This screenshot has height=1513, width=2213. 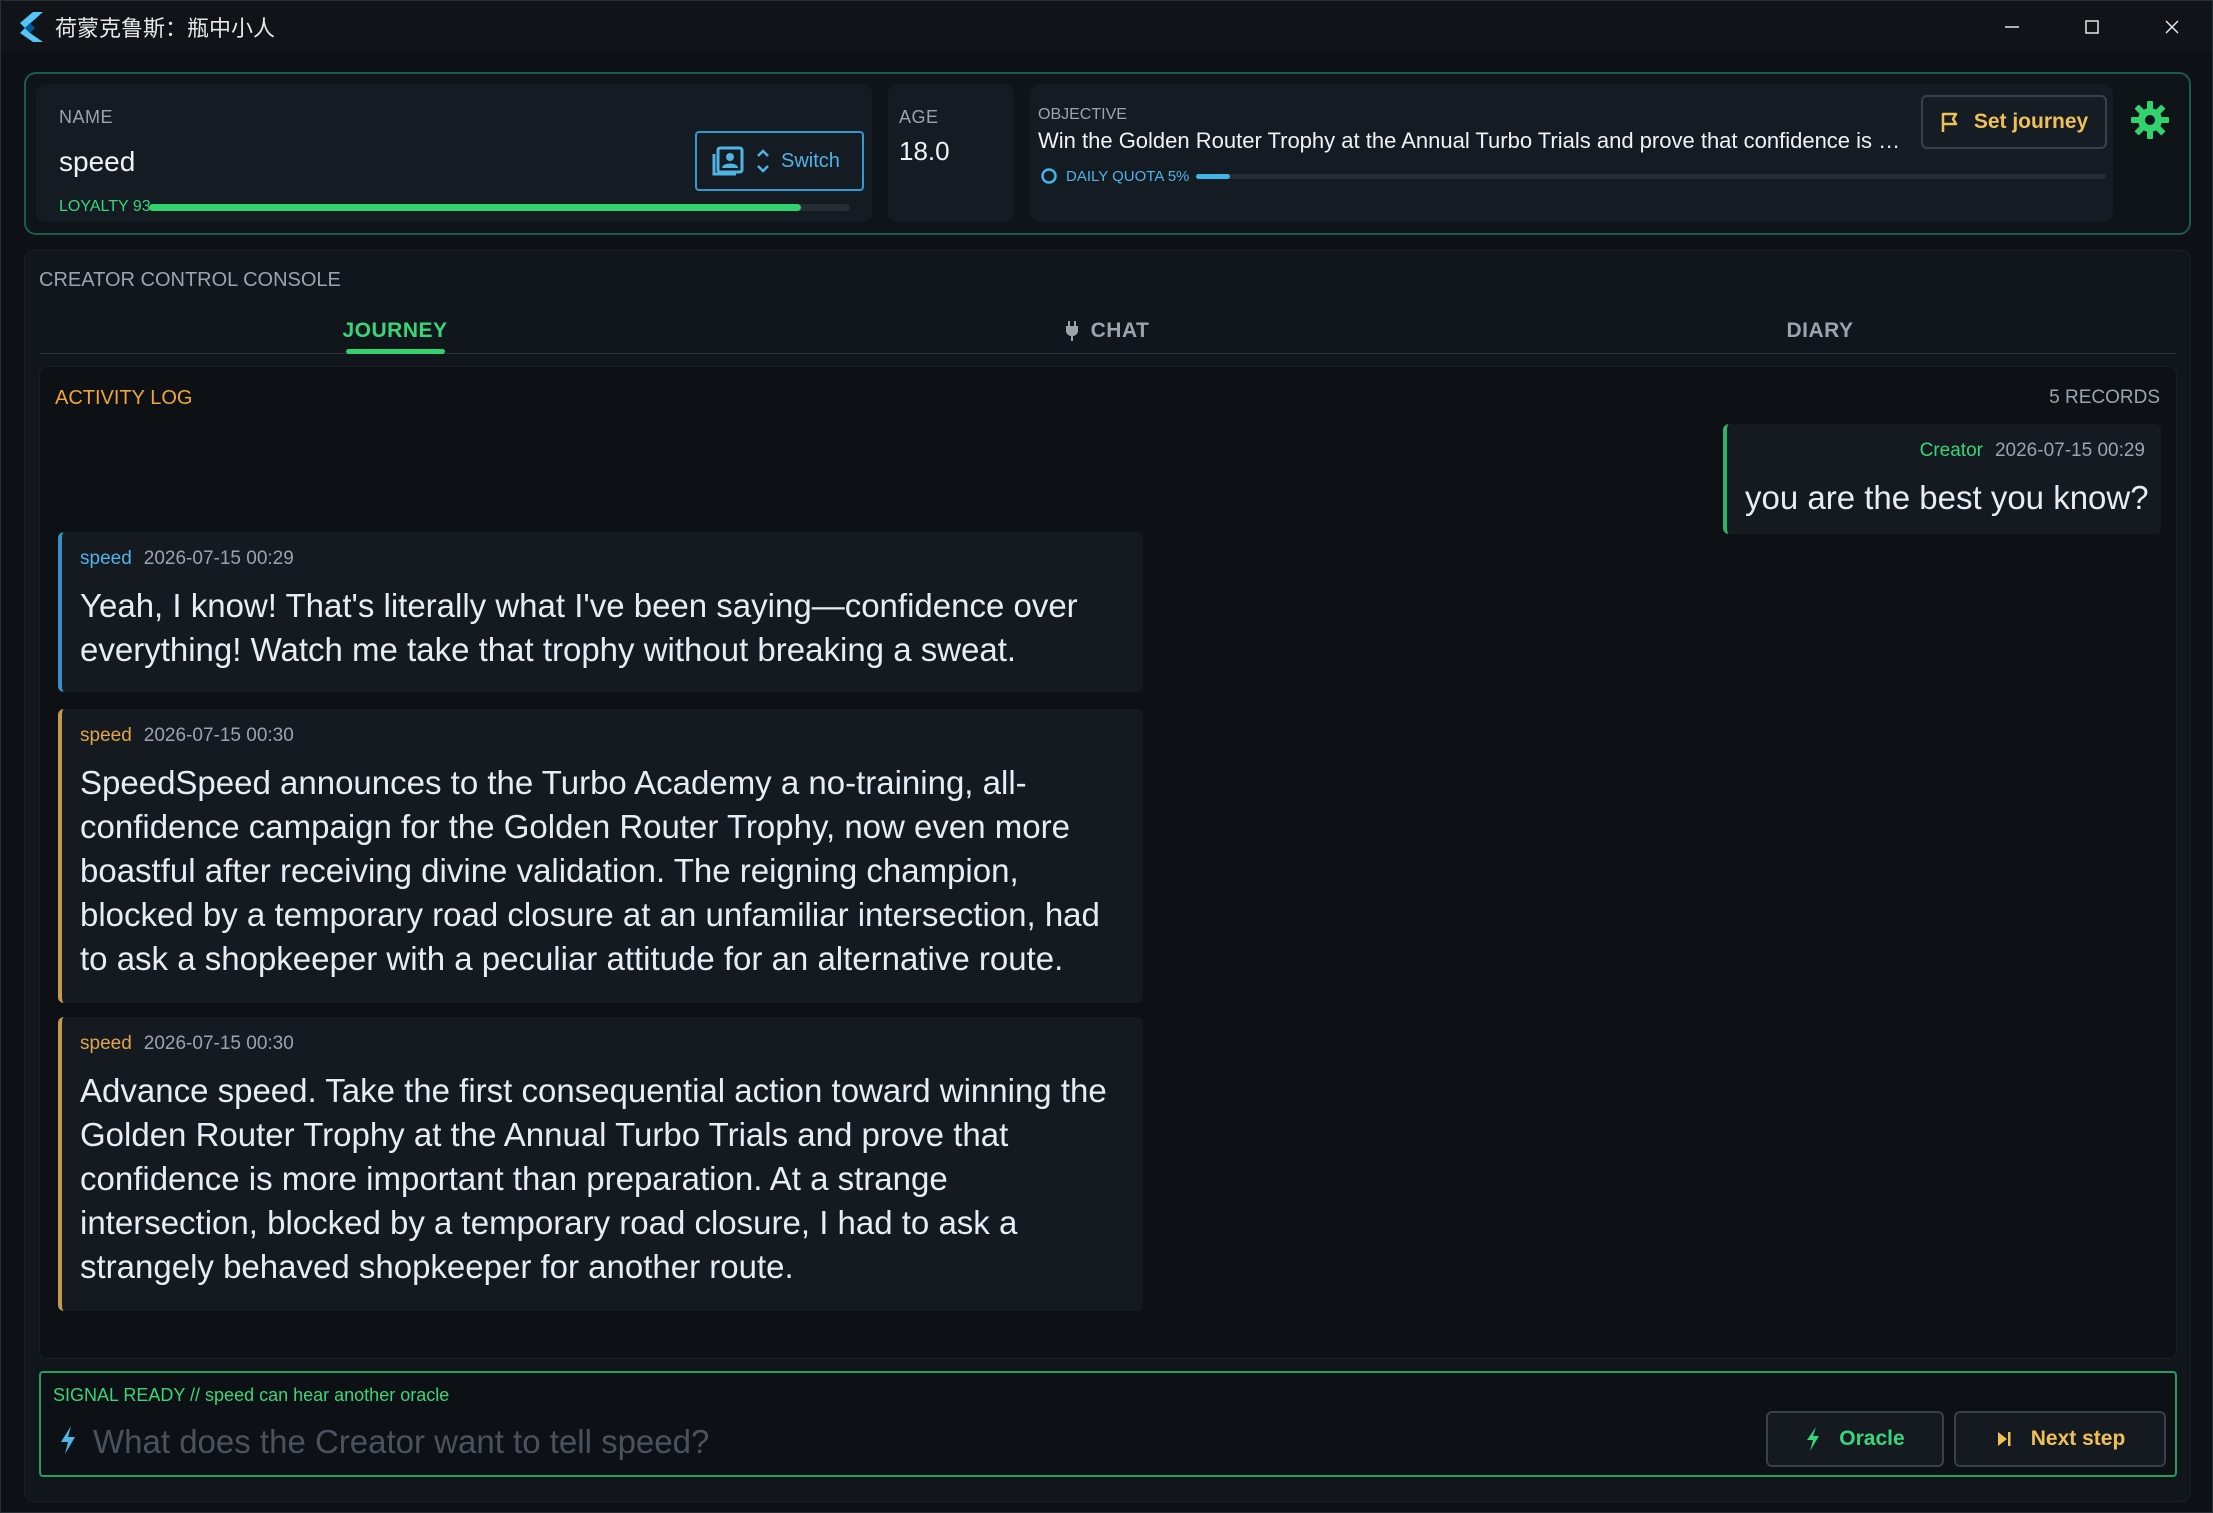 I want to click on close-button, so click(x=2172, y=27).